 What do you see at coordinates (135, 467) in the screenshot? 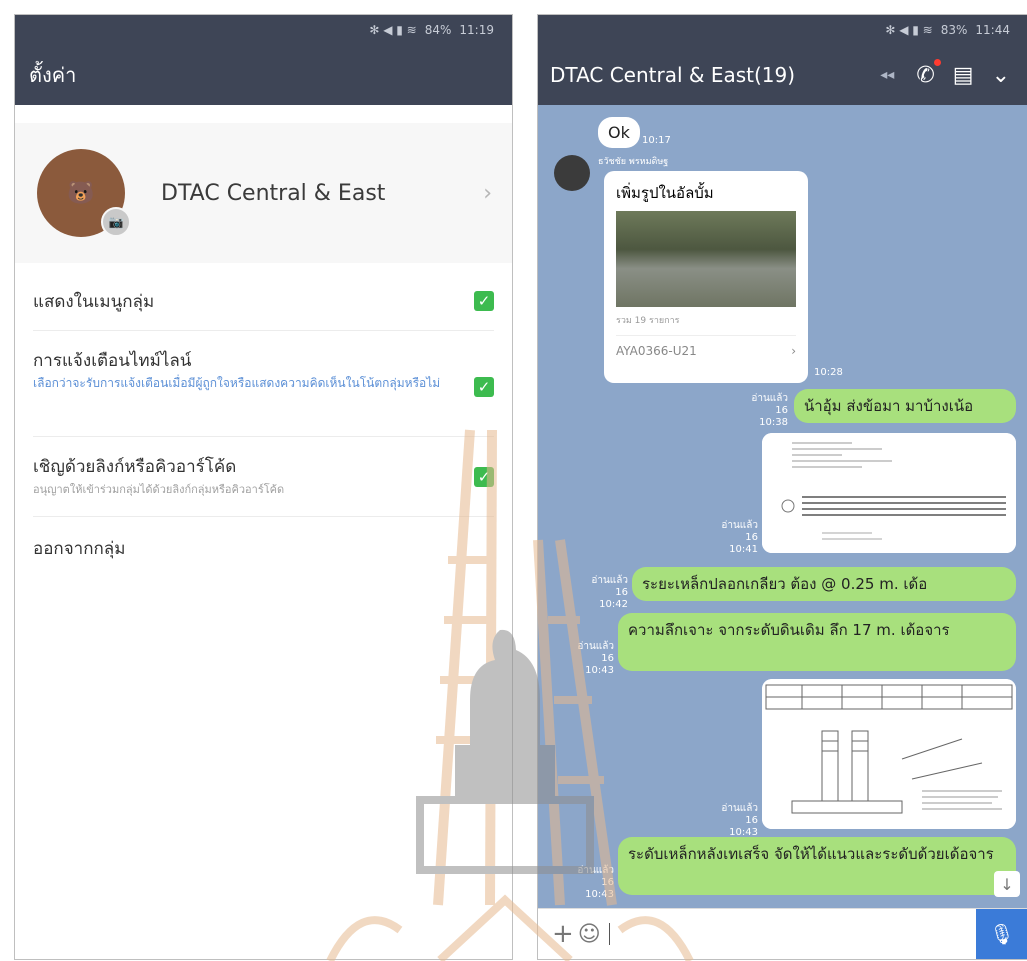
I see `setting-title: เชิญด้วยลิงก์หรือคิวอาร์โค้ด` at bounding box center [135, 467].